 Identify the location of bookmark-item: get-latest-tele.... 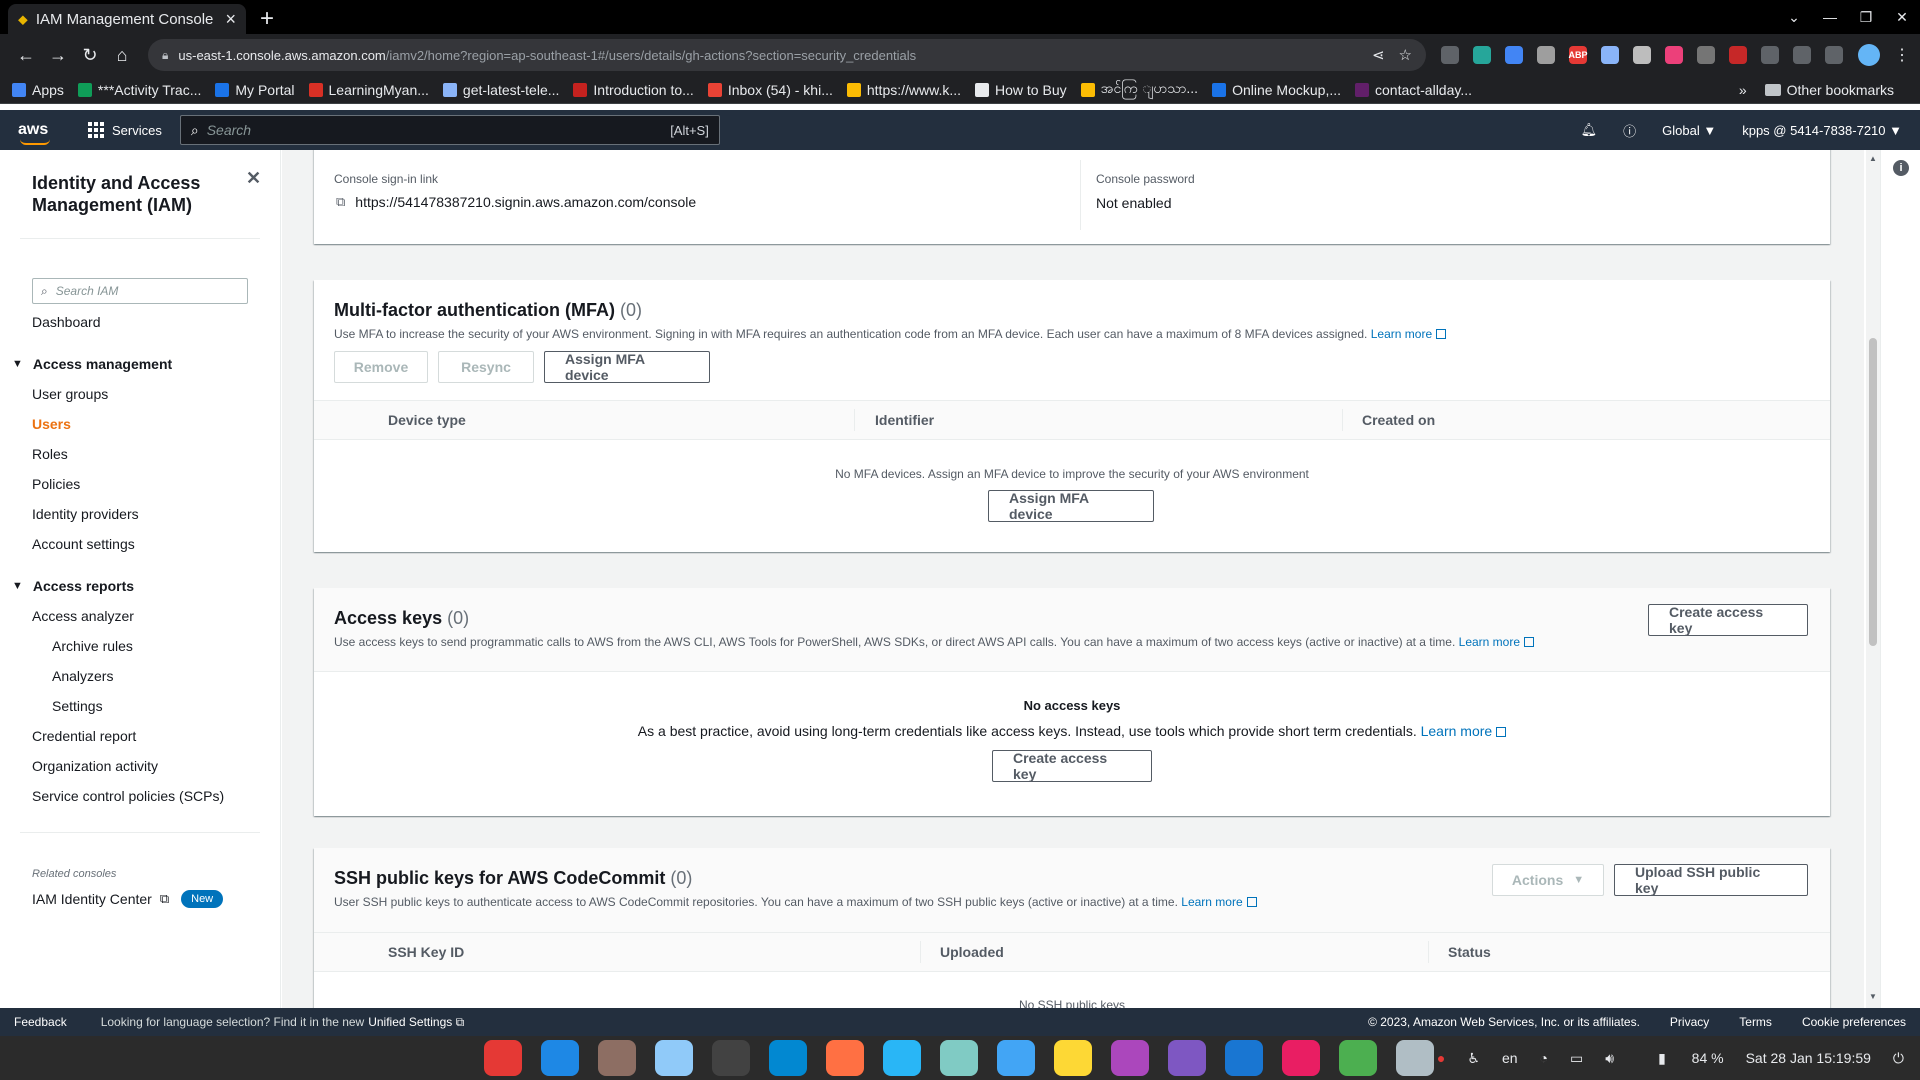
(500, 90).